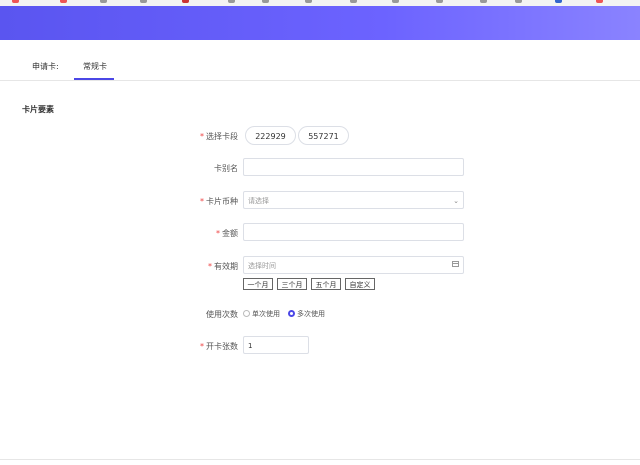  What do you see at coordinates (353, 167) in the screenshot?
I see `card-alias-input` at bounding box center [353, 167].